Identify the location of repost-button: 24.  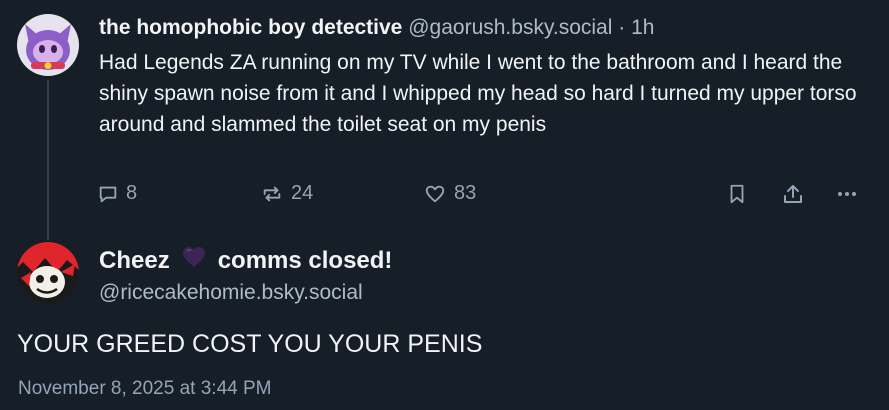
(286, 193).